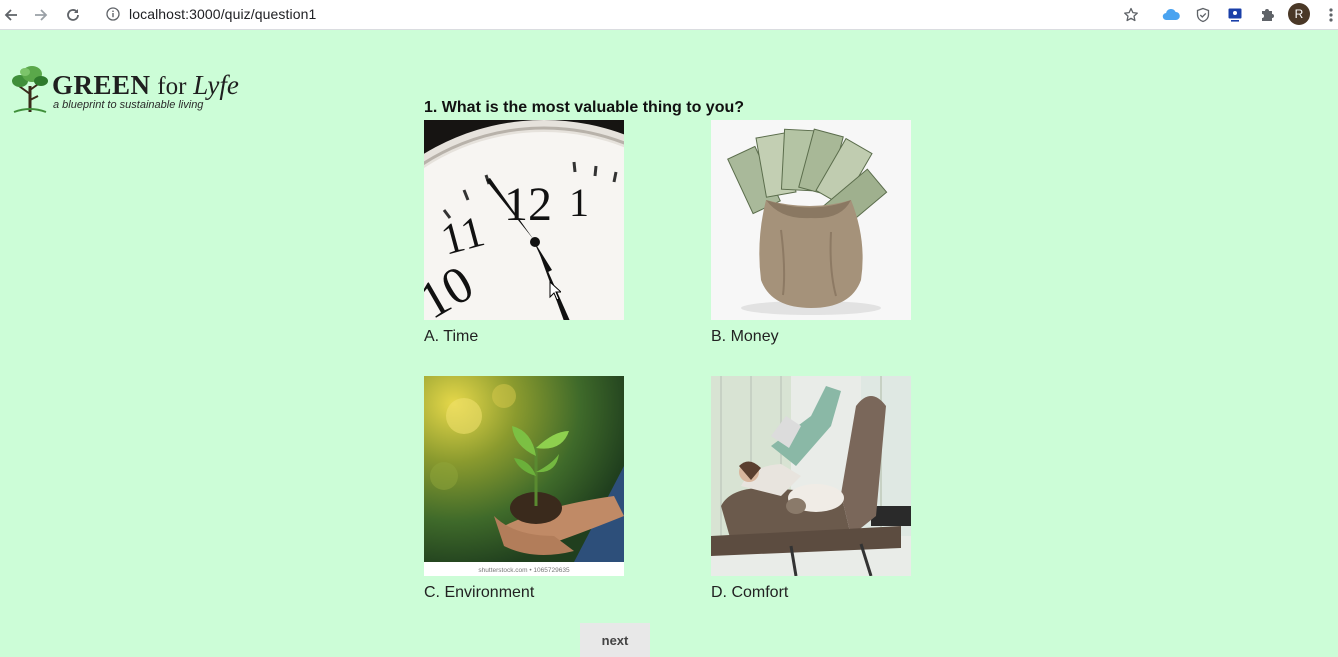 The image size is (1338, 657). I want to click on option-label-c: C. Environment, so click(479, 592).